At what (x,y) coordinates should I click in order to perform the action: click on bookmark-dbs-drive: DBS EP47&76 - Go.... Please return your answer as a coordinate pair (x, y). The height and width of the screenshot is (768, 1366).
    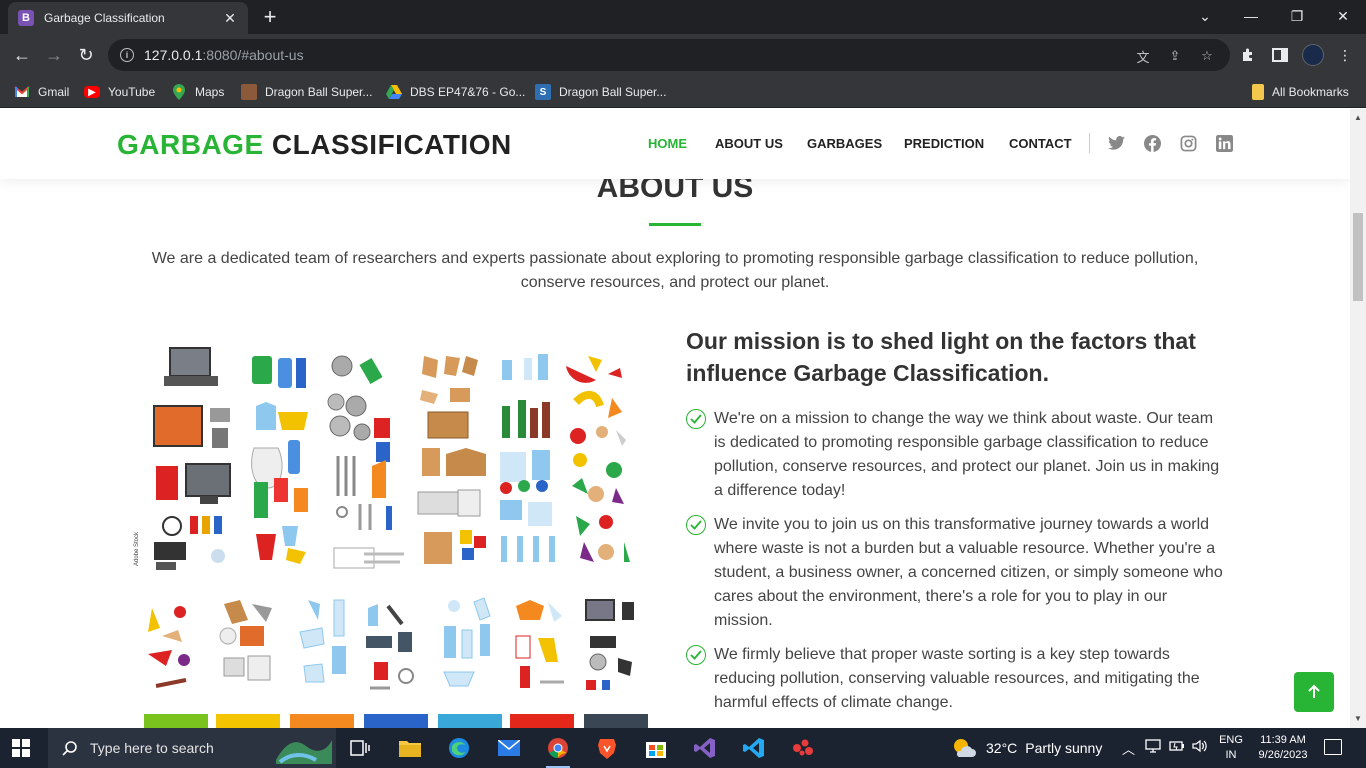
    Looking at the image, I should click on (455, 92).